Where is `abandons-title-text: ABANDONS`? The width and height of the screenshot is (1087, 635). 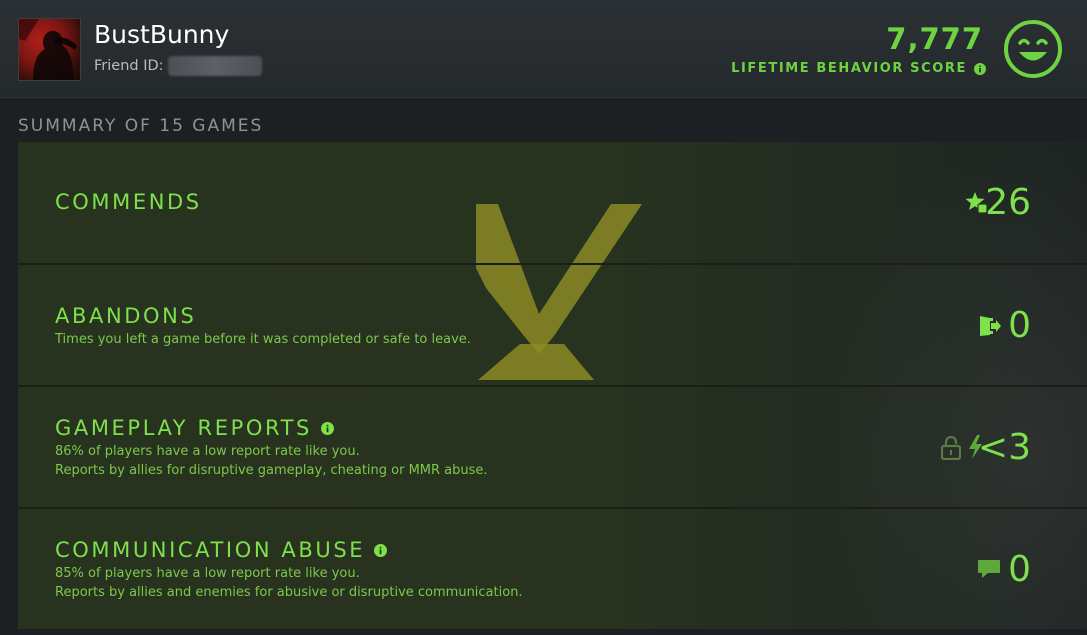
abandons-title-text: ABANDONS is located at coordinates (126, 316).